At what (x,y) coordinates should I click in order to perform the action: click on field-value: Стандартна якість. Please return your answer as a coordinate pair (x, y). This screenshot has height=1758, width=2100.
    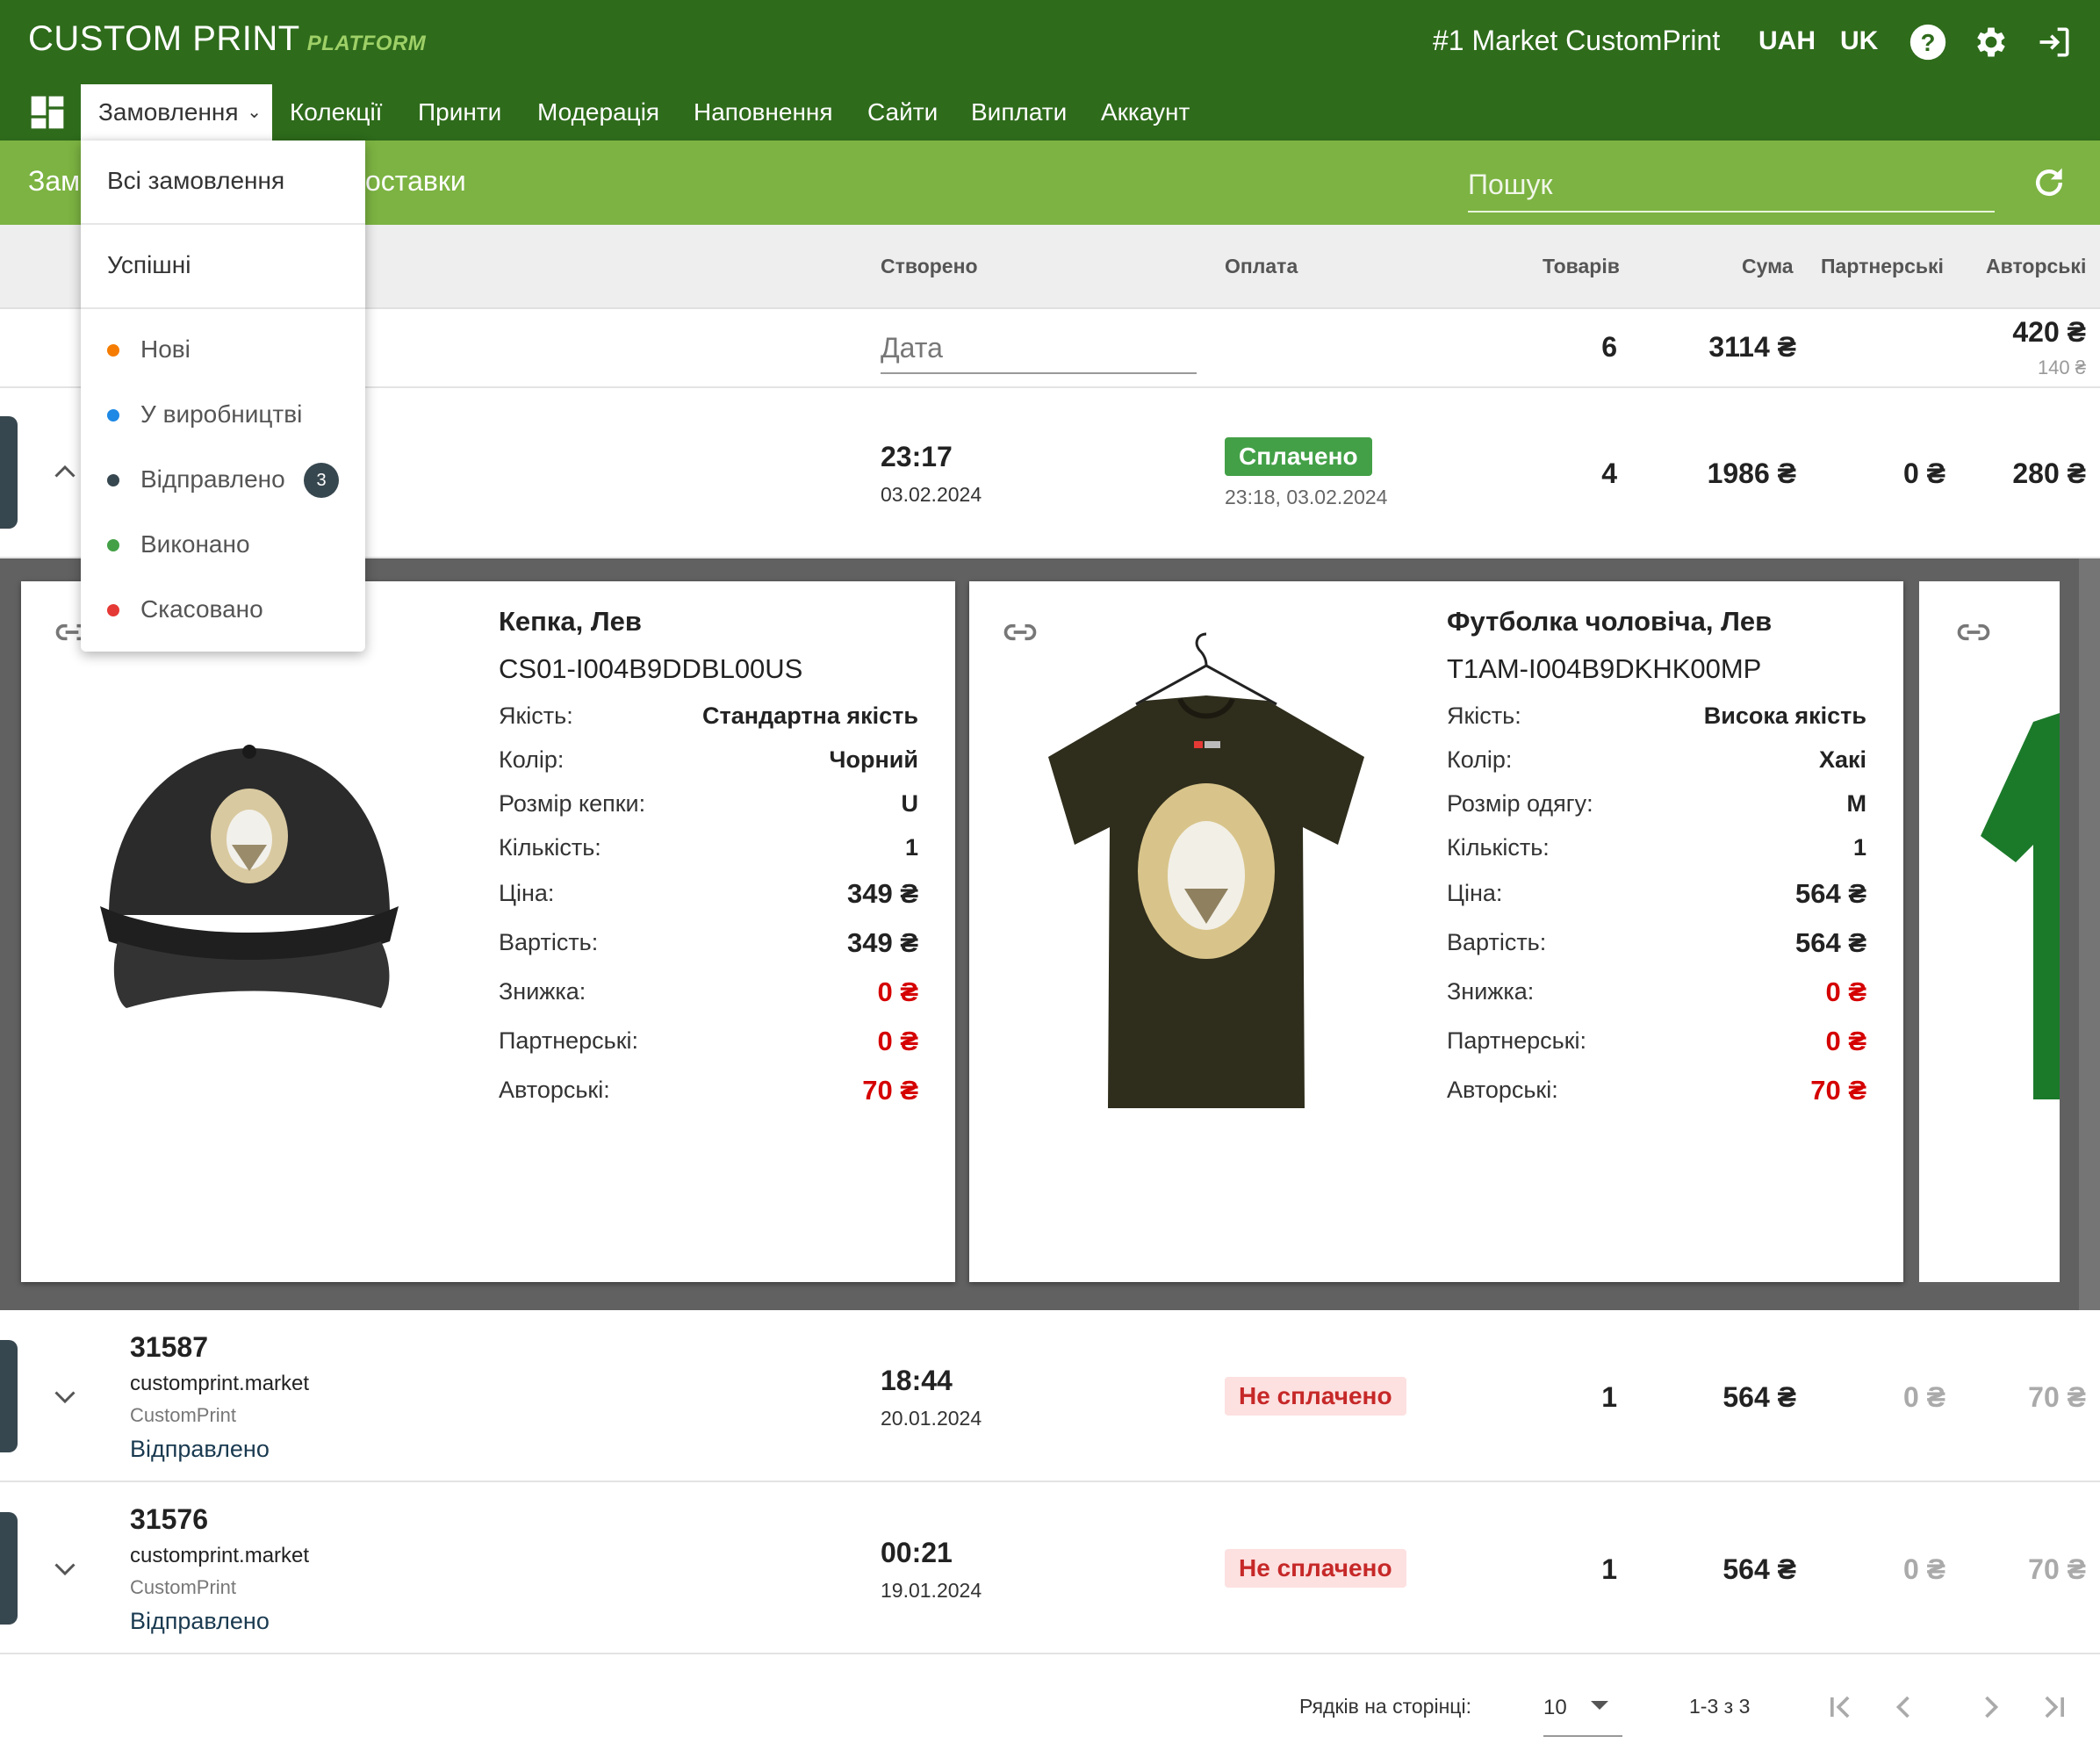
    Looking at the image, I should click on (810, 715).